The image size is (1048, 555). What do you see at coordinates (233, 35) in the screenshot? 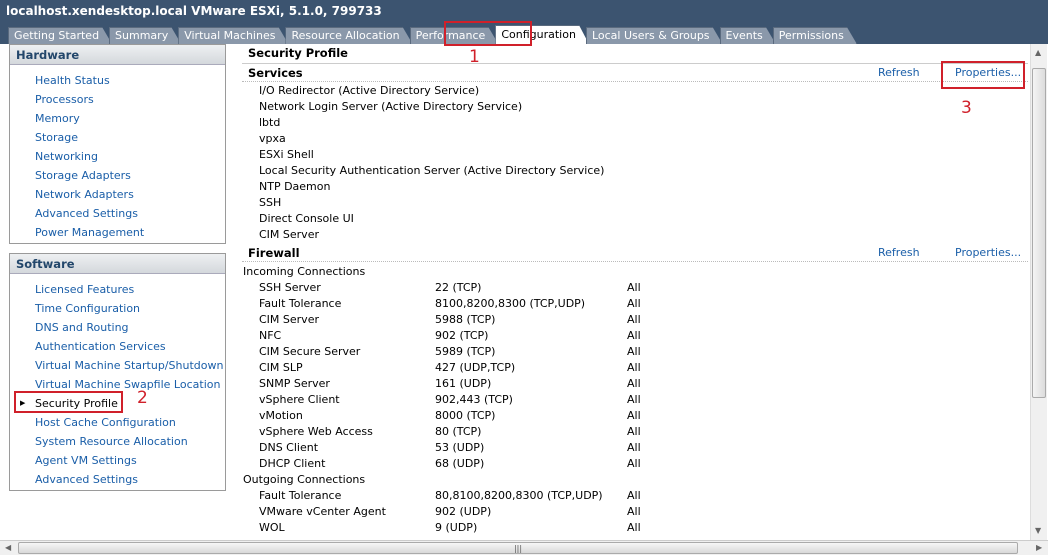
I see `tab-virtual-machines: Virtual Machines` at bounding box center [233, 35].